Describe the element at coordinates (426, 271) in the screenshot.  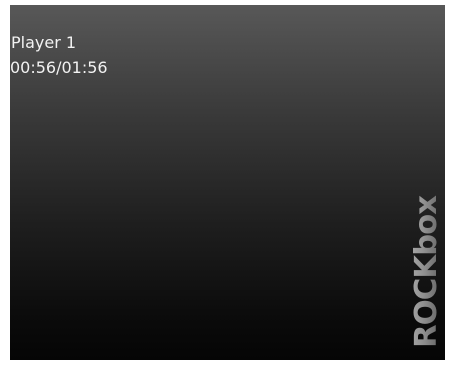
I see `svg-text: ROCKbox` at that location.